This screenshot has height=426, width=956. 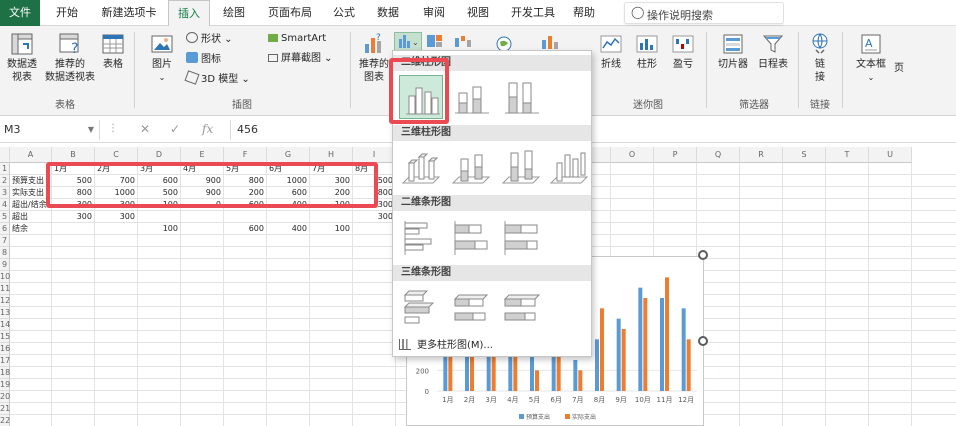 I want to click on column-chart-dropdown-button: ⌄, so click(x=408, y=42).